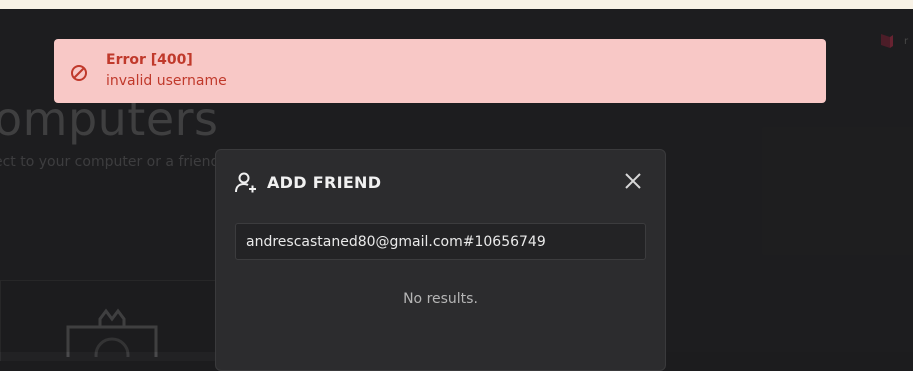 This screenshot has height=371, width=913. I want to click on error-title: Error [400], so click(149, 60).